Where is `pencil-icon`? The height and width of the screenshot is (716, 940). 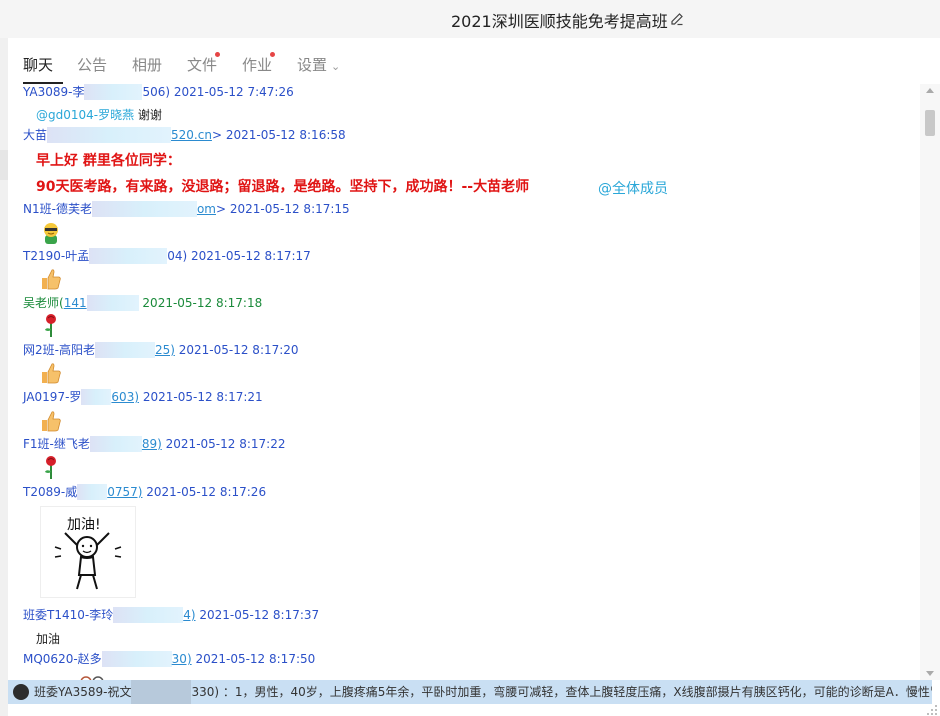
pencil-icon is located at coordinates (677, 19).